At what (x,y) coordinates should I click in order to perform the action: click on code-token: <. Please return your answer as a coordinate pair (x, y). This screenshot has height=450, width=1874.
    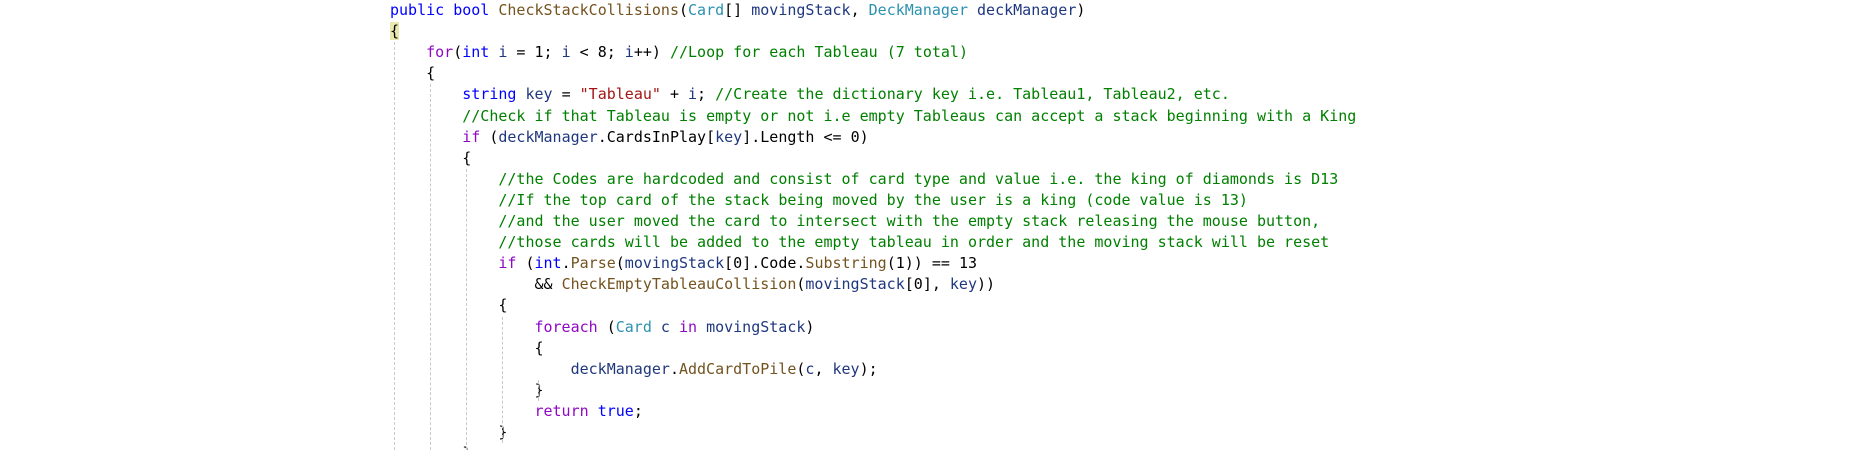
    Looking at the image, I should click on (584, 52).